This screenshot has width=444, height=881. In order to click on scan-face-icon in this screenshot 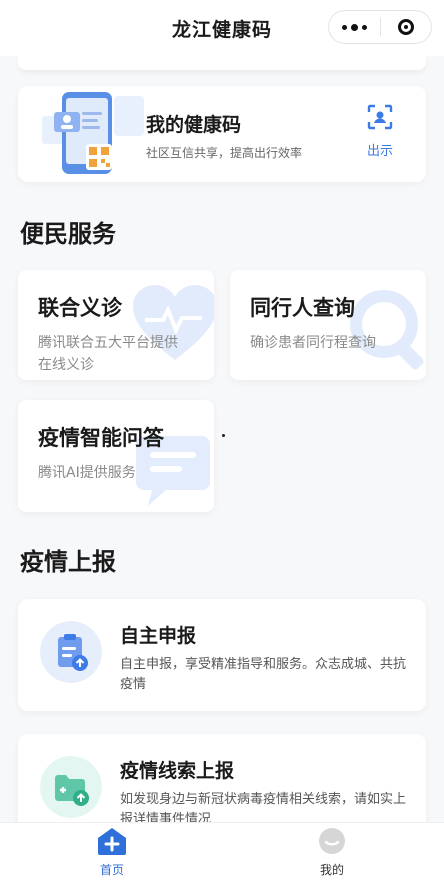, I will do `click(380, 117)`.